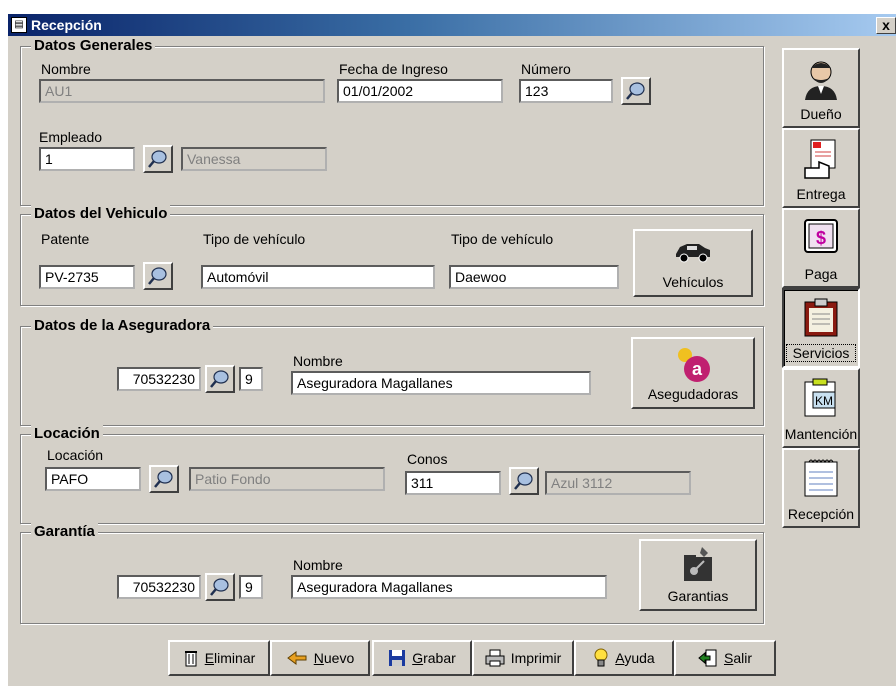 The height and width of the screenshot is (686, 896). Describe the element at coordinates (251, 379) in the screenshot. I see `aseguradora-dv-field: 9` at that location.